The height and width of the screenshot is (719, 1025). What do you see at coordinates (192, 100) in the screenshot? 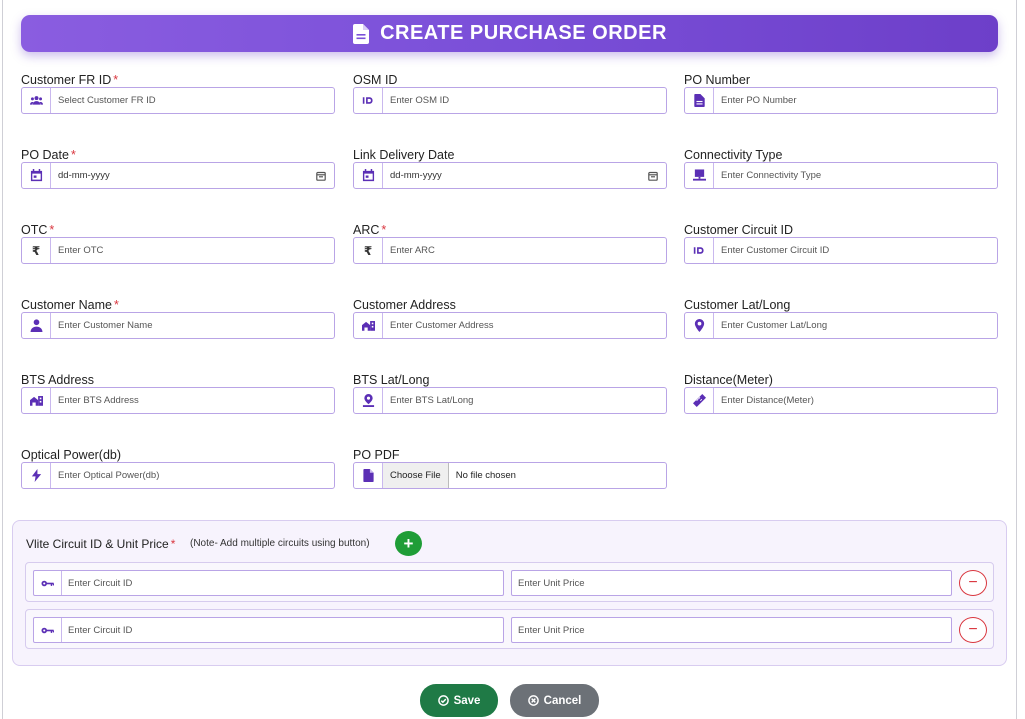
I see `customer-fr-id-input` at bounding box center [192, 100].